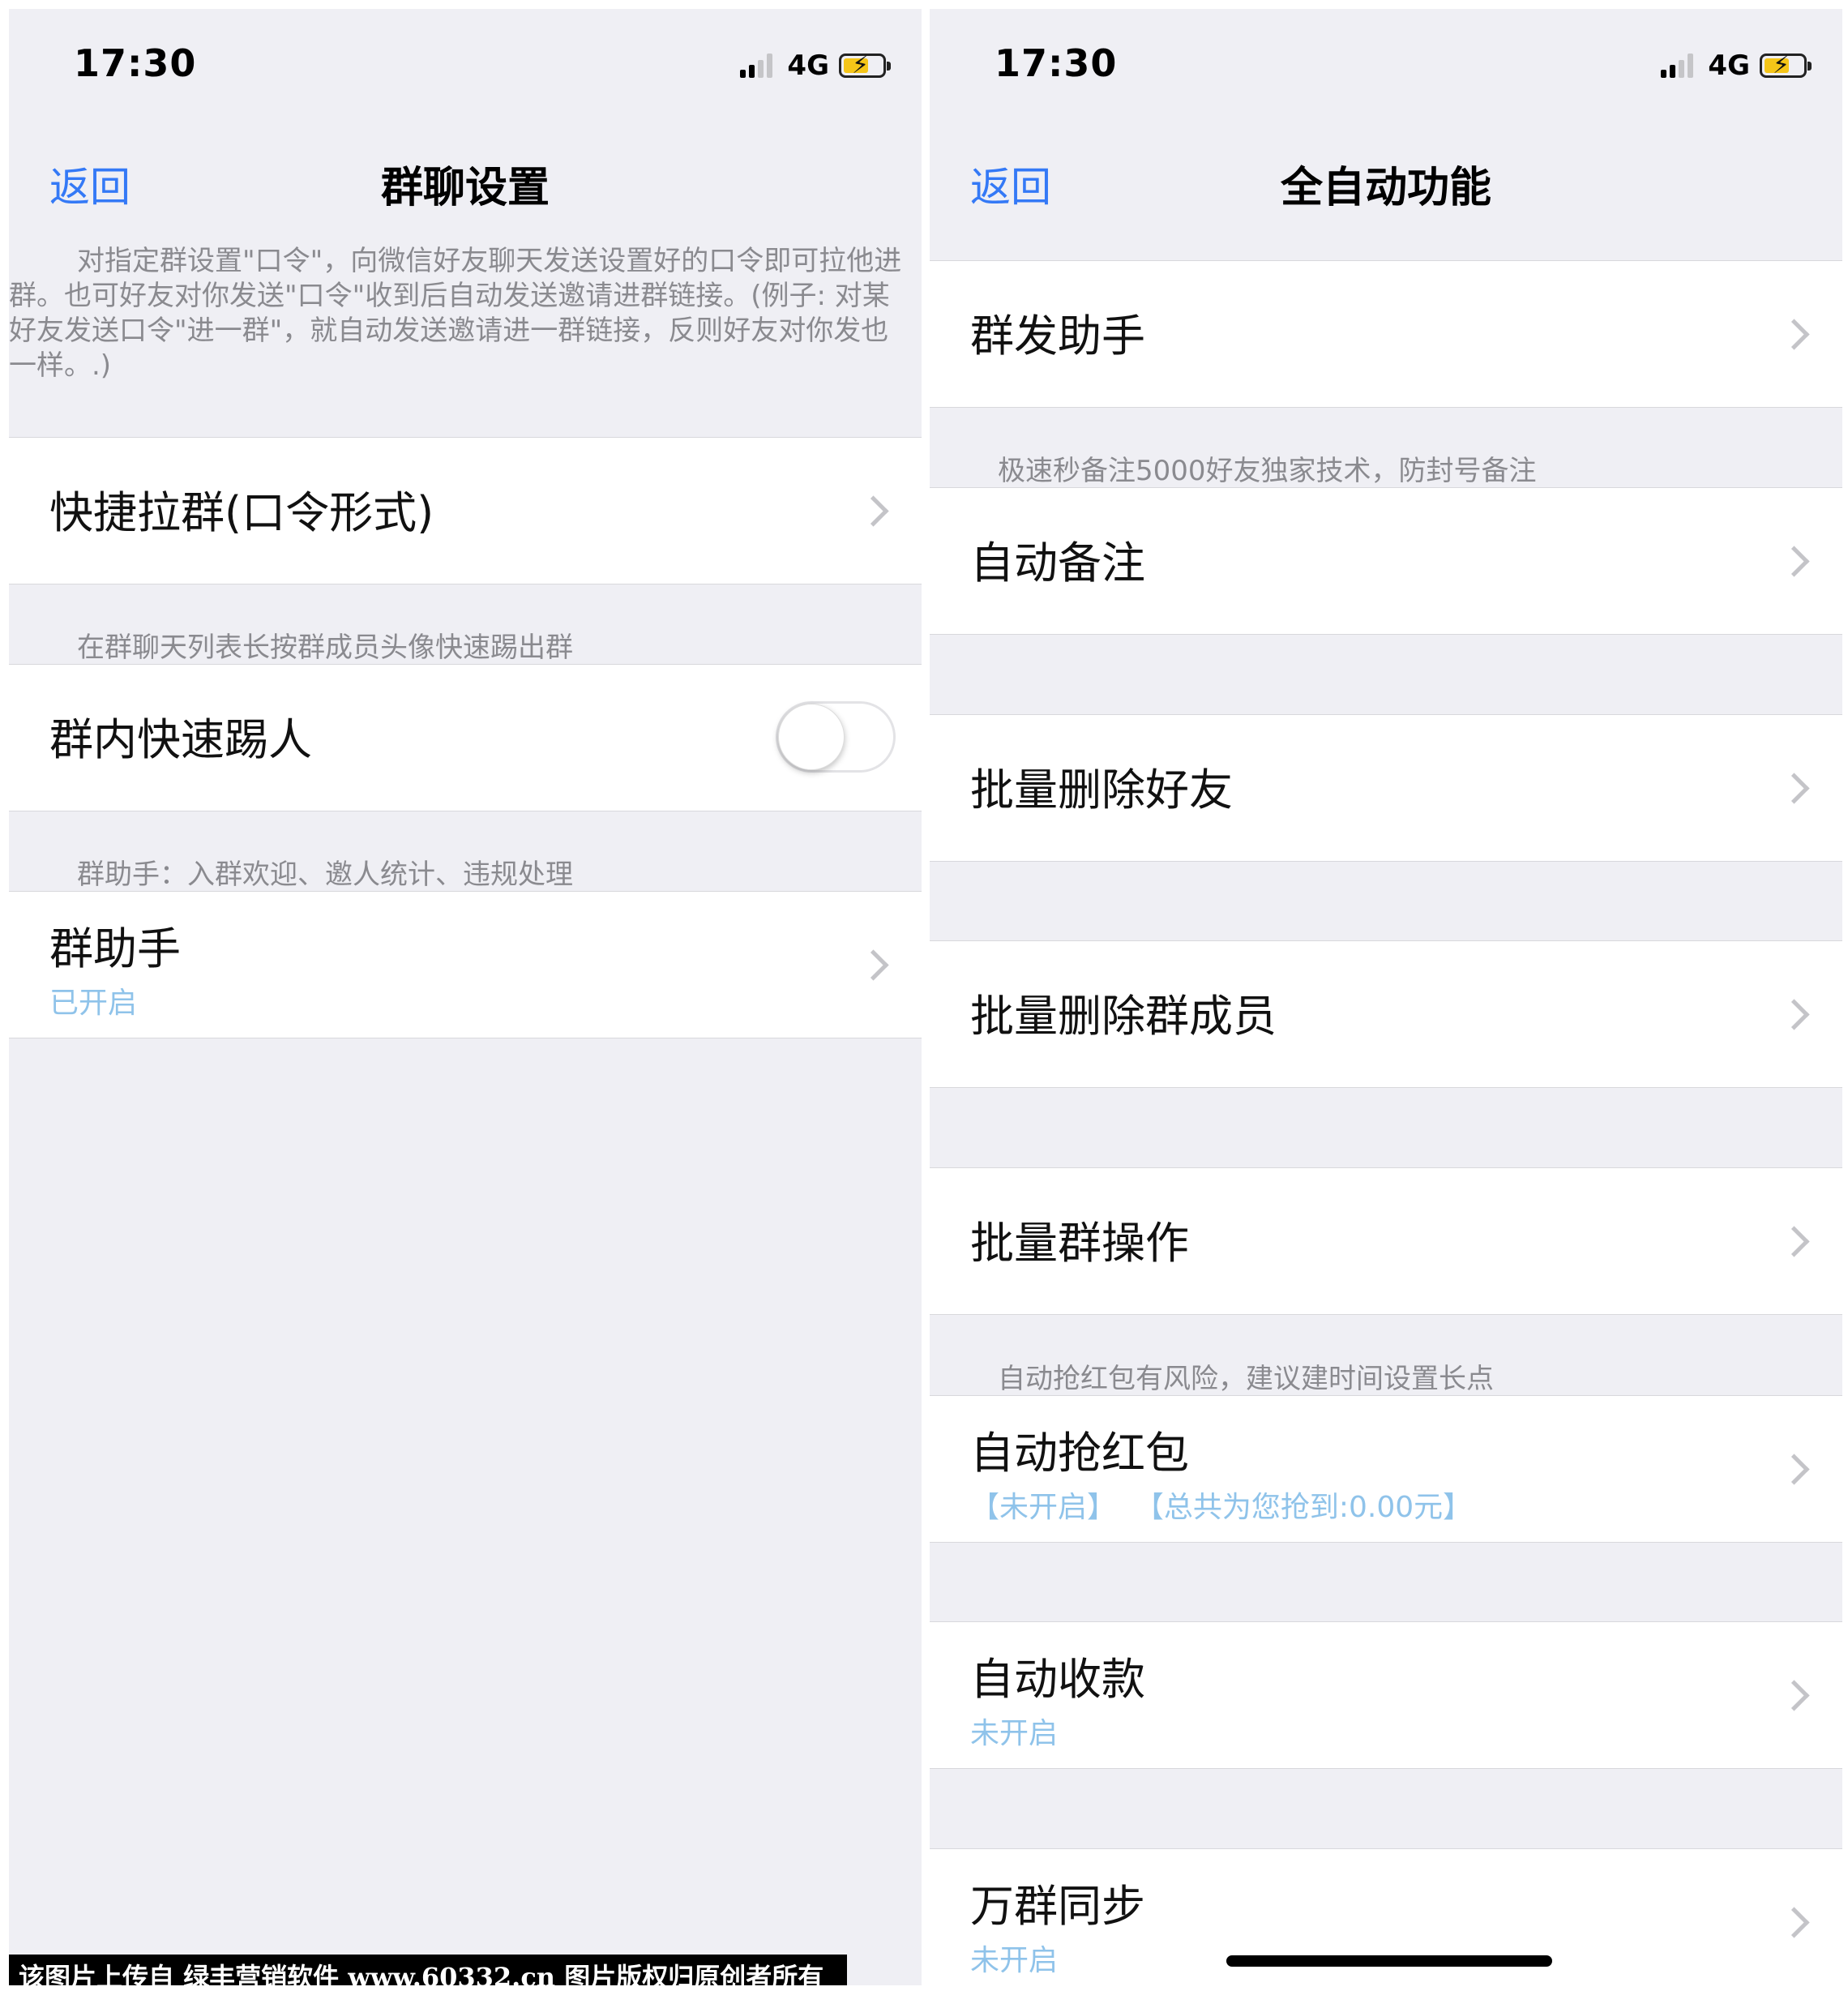 This screenshot has width=1848, height=1991. I want to click on mass-send-label: 群发助手, so click(1057, 336).